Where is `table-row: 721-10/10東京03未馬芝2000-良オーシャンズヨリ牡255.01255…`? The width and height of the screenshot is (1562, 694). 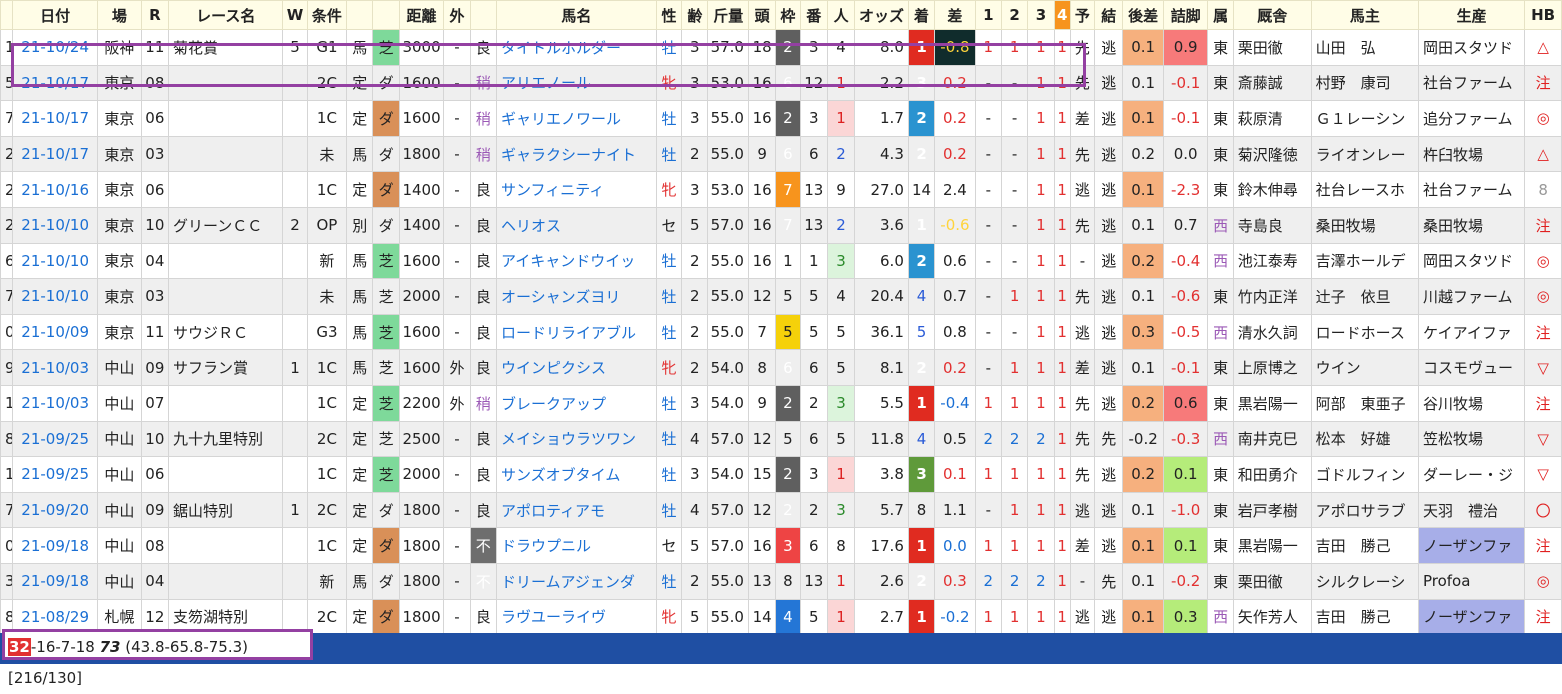 table-row: 721-10/10東京03未馬芝2000-良オーシャンズヨリ牡255.01255… is located at coordinates (781, 296).